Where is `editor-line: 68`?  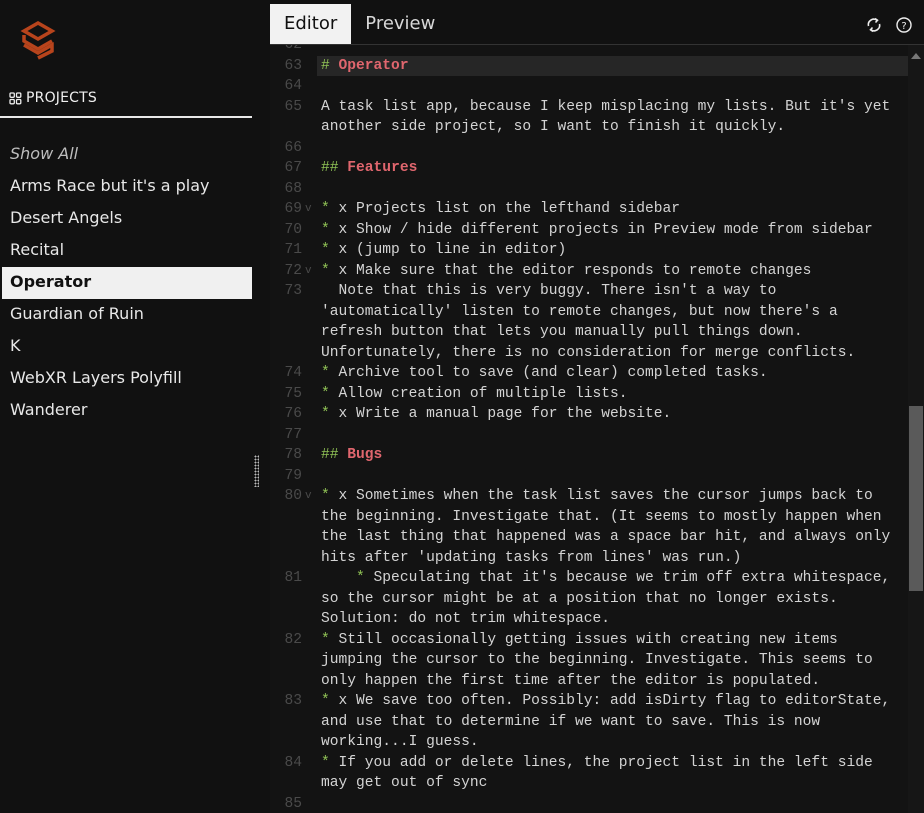 editor-line: 68 is located at coordinates (589, 189).